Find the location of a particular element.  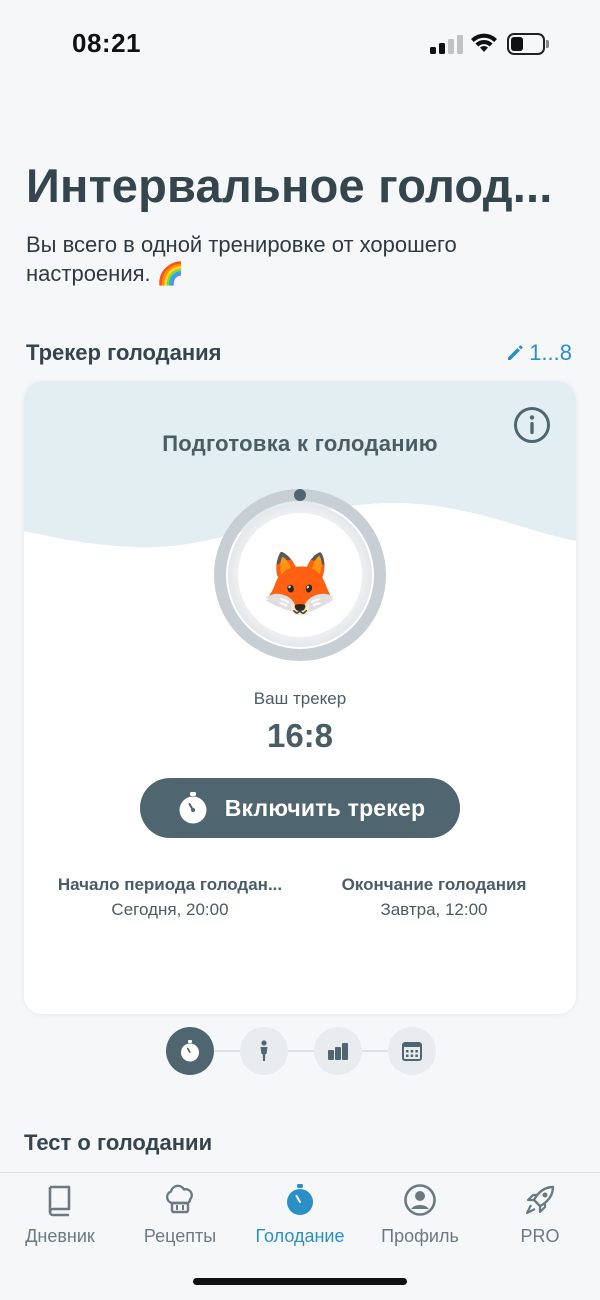

tracker-label: Ваш трекер is located at coordinates (300, 698).